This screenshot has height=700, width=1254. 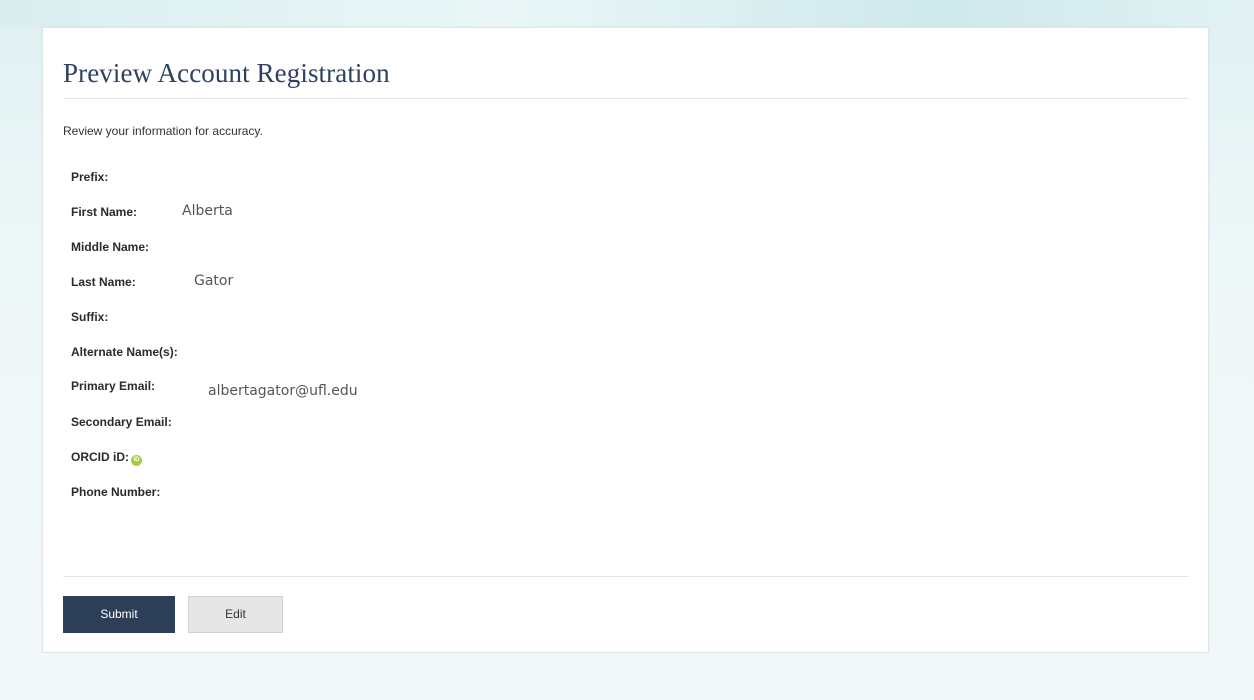 What do you see at coordinates (116, 492) in the screenshot?
I see `phone-number-label: Phone Number:` at bounding box center [116, 492].